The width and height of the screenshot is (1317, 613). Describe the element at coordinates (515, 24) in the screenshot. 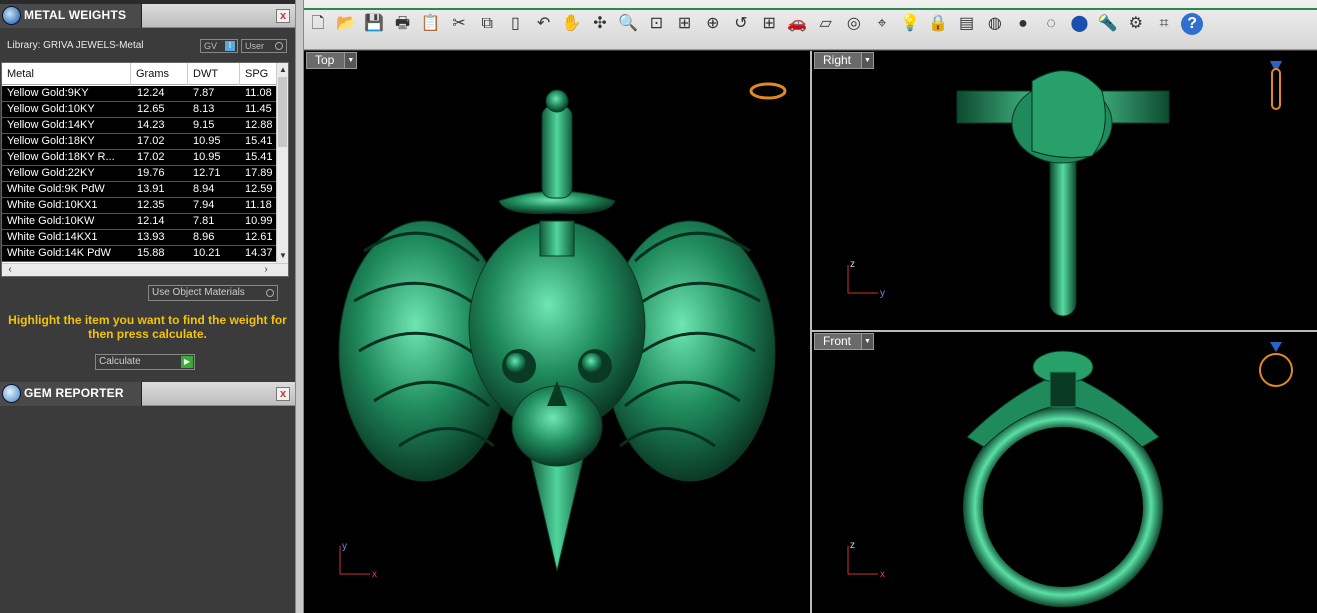

I see `clipboard-icon: ▯` at that location.